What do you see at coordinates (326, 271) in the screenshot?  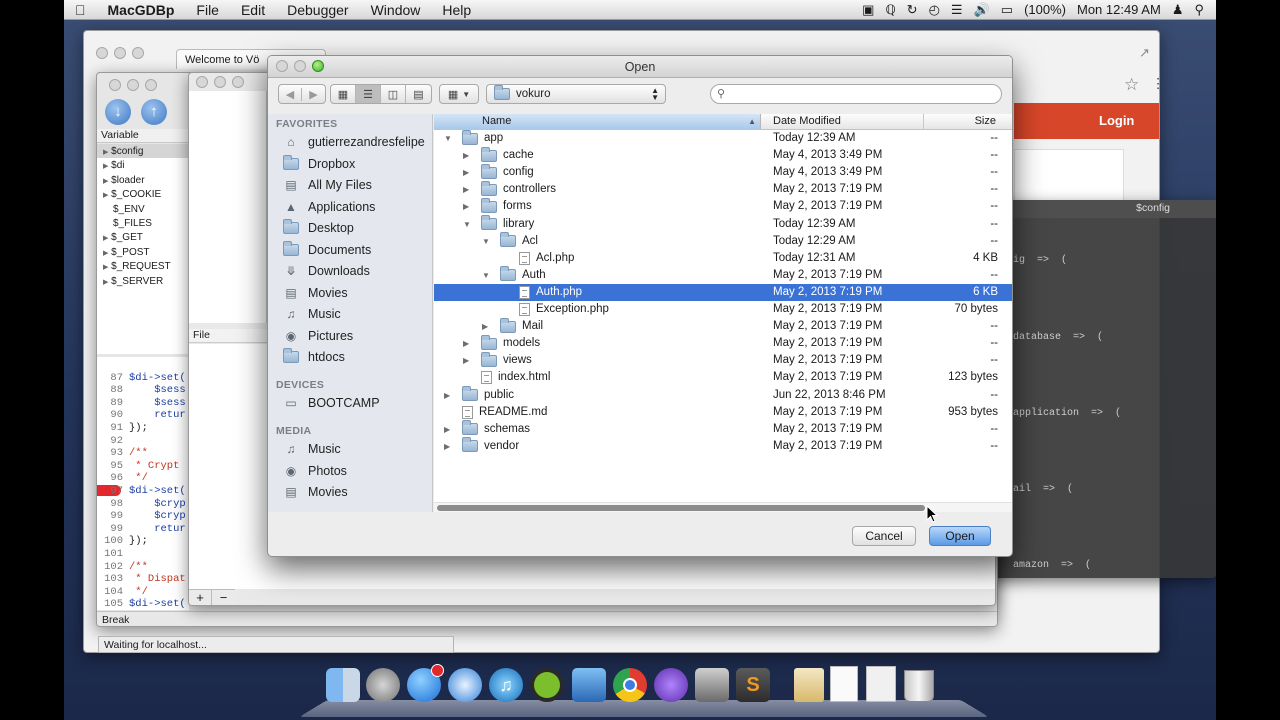 I see `sidebar-item-downloads: ⤋ Downloads` at bounding box center [326, 271].